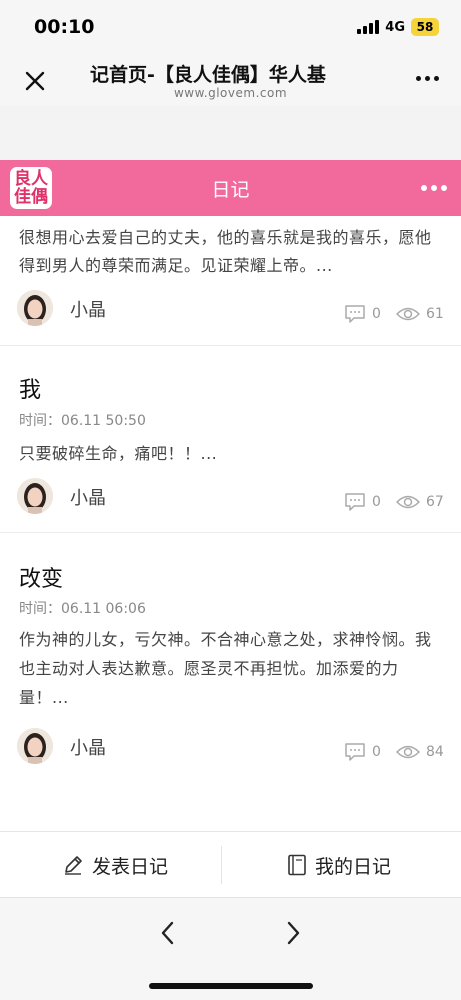 The height and width of the screenshot is (1000, 461). I want to click on my-diary-label: 我的日记, so click(353, 866).